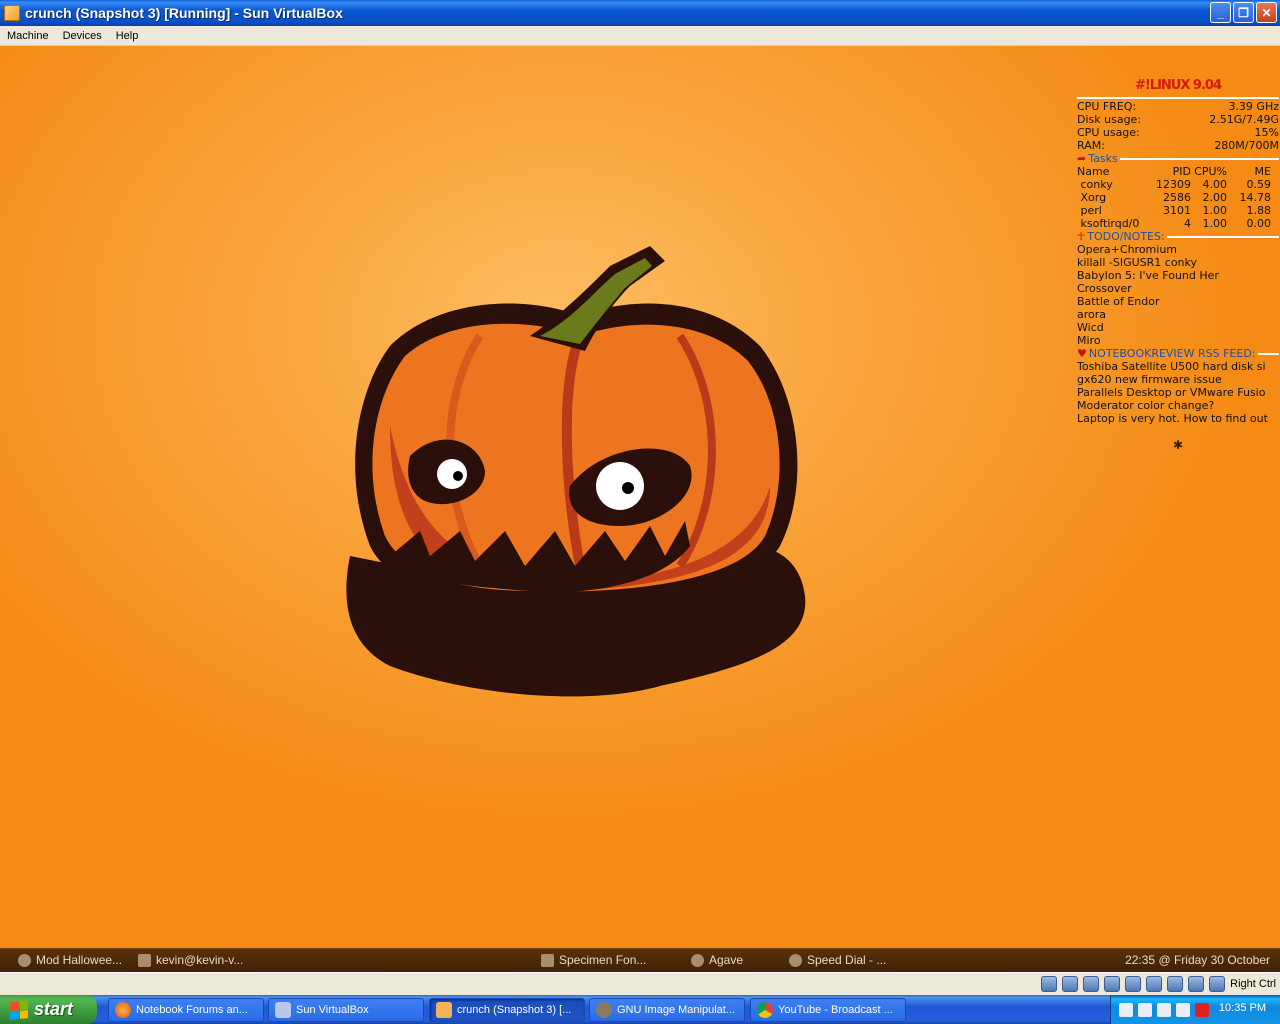 The image size is (1280, 1024). I want to click on taskbar-button-virtualbox: Sun VirtualBox, so click(346, 1010).